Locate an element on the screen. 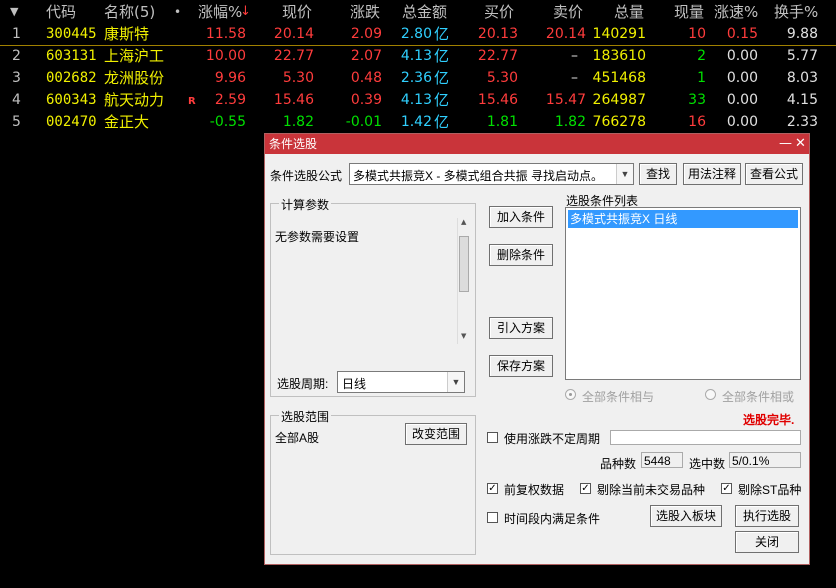  cur-volume: 2 is located at coordinates (701, 56).